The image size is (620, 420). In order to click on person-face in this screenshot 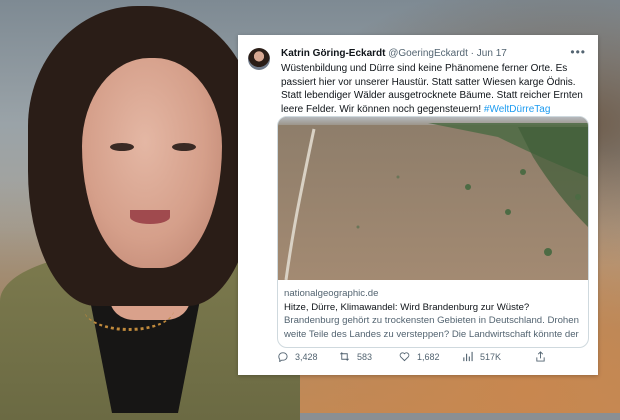, I will do `click(152, 163)`.